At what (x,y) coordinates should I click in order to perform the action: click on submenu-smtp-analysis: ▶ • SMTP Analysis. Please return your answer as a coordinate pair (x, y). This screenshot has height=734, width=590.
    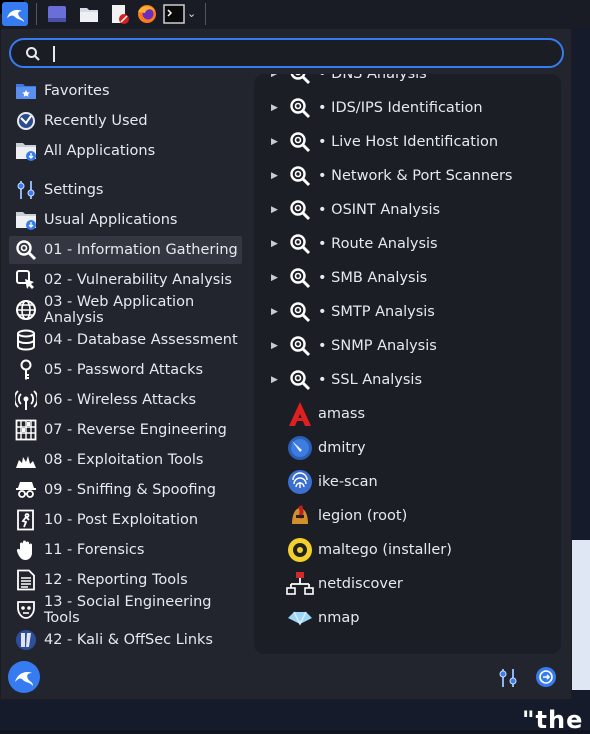
    Looking at the image, I should click on (407, 312).